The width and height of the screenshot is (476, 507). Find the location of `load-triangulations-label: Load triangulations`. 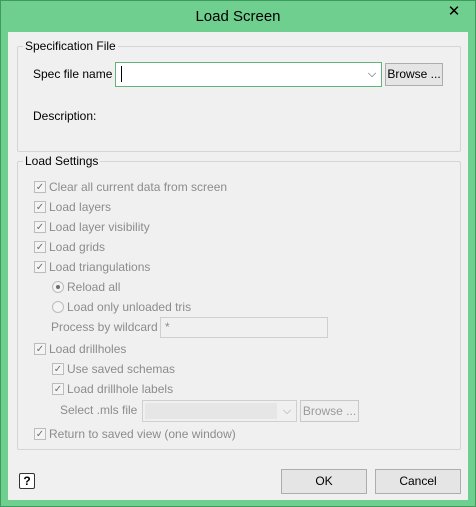

load-triangulations-label: Load triangulations is located at coordinates (100, 267).